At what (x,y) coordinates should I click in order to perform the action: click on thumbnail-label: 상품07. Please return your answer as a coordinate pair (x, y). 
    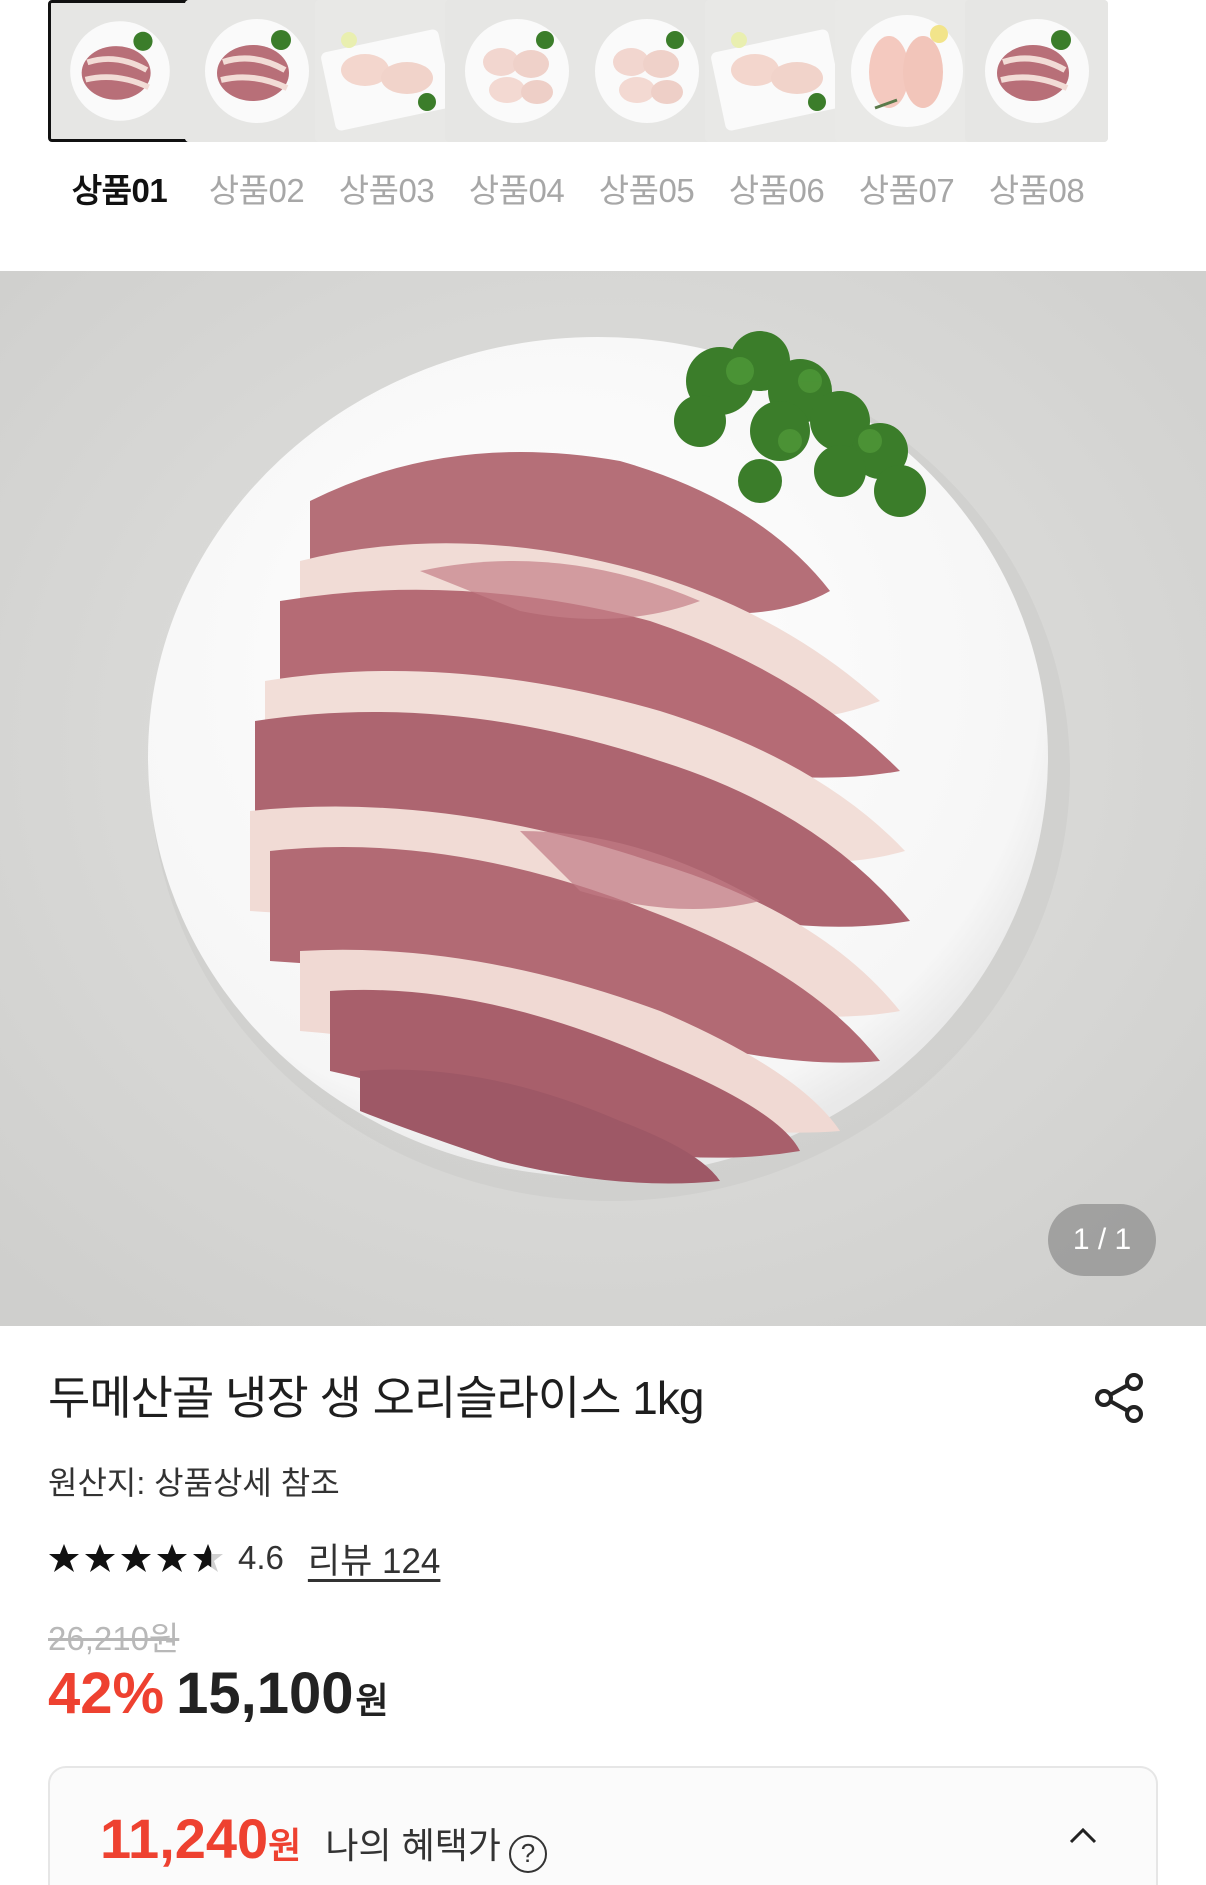
    Looking at the image, I should click on (906, 190).